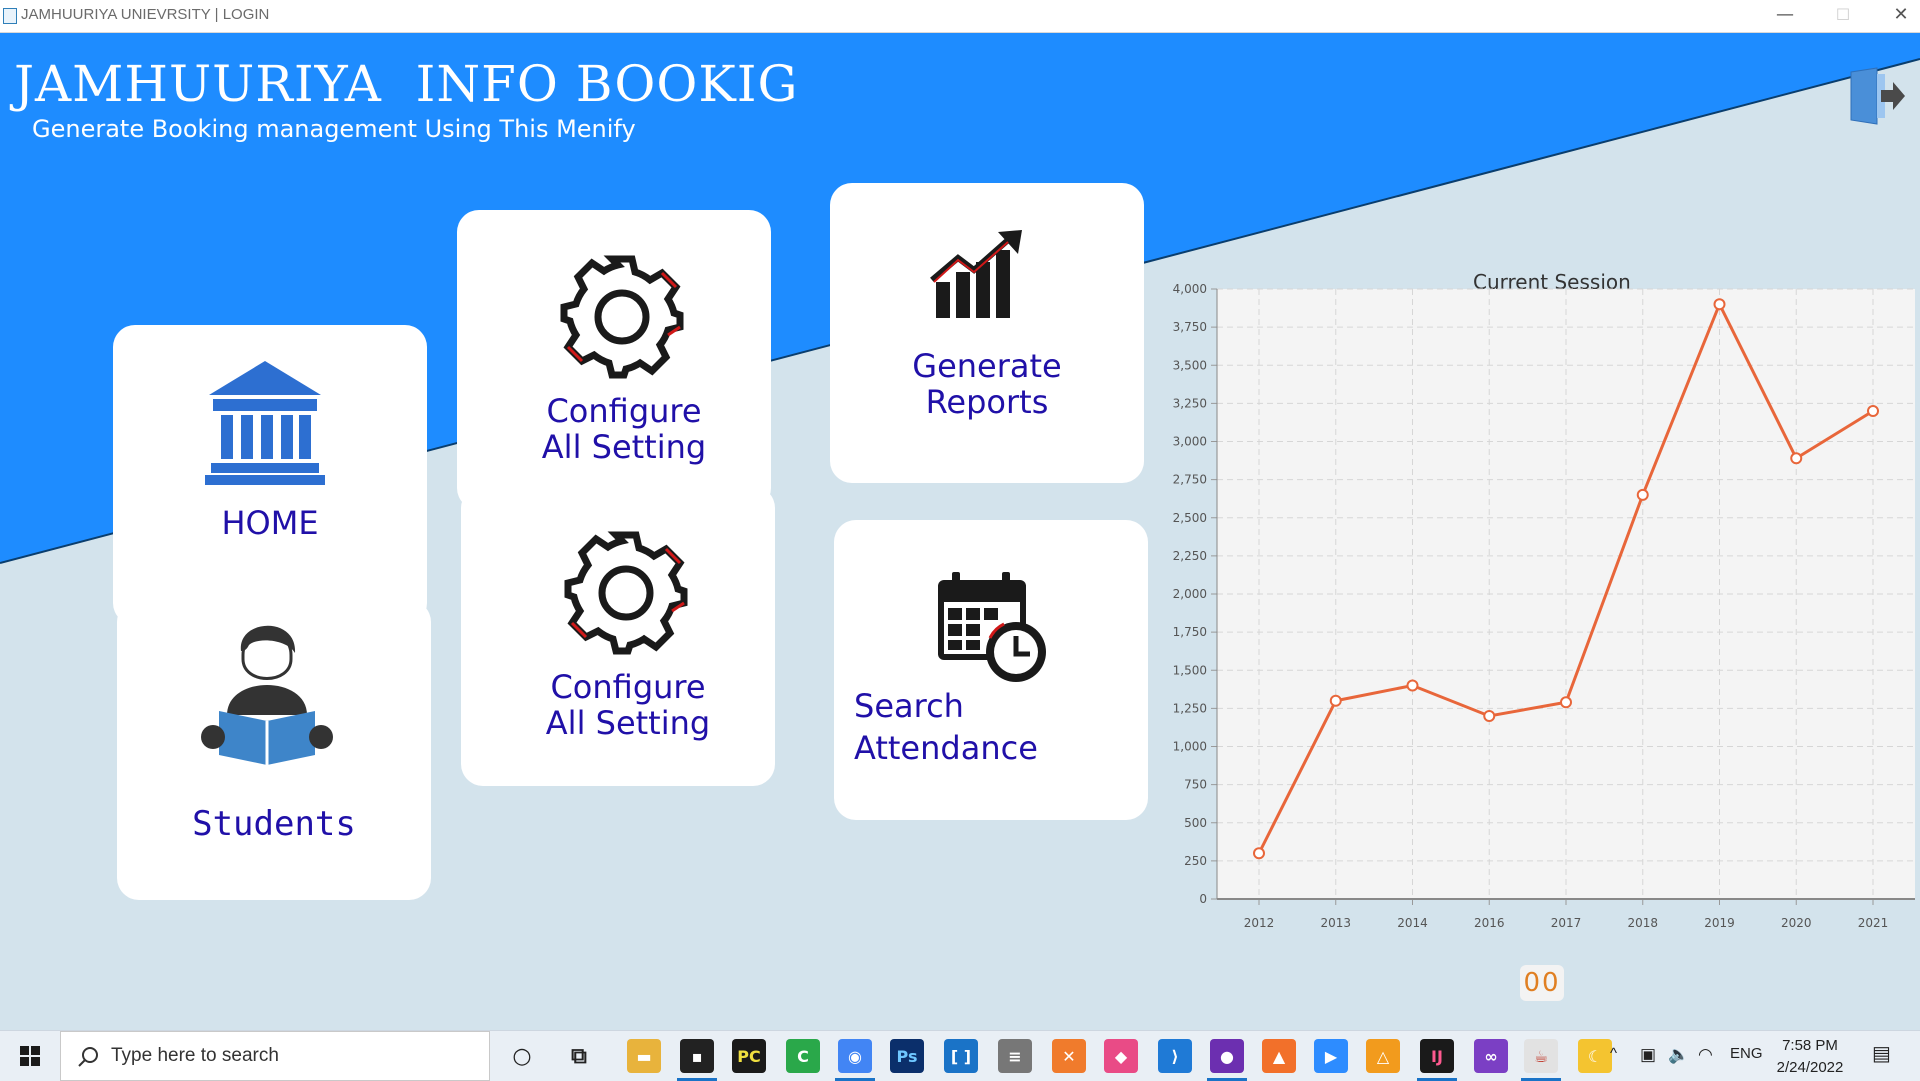 The width and height of the screenshot is (1920, 1081). I want to click on x-tick-label: 2012, so click(1259, 923).